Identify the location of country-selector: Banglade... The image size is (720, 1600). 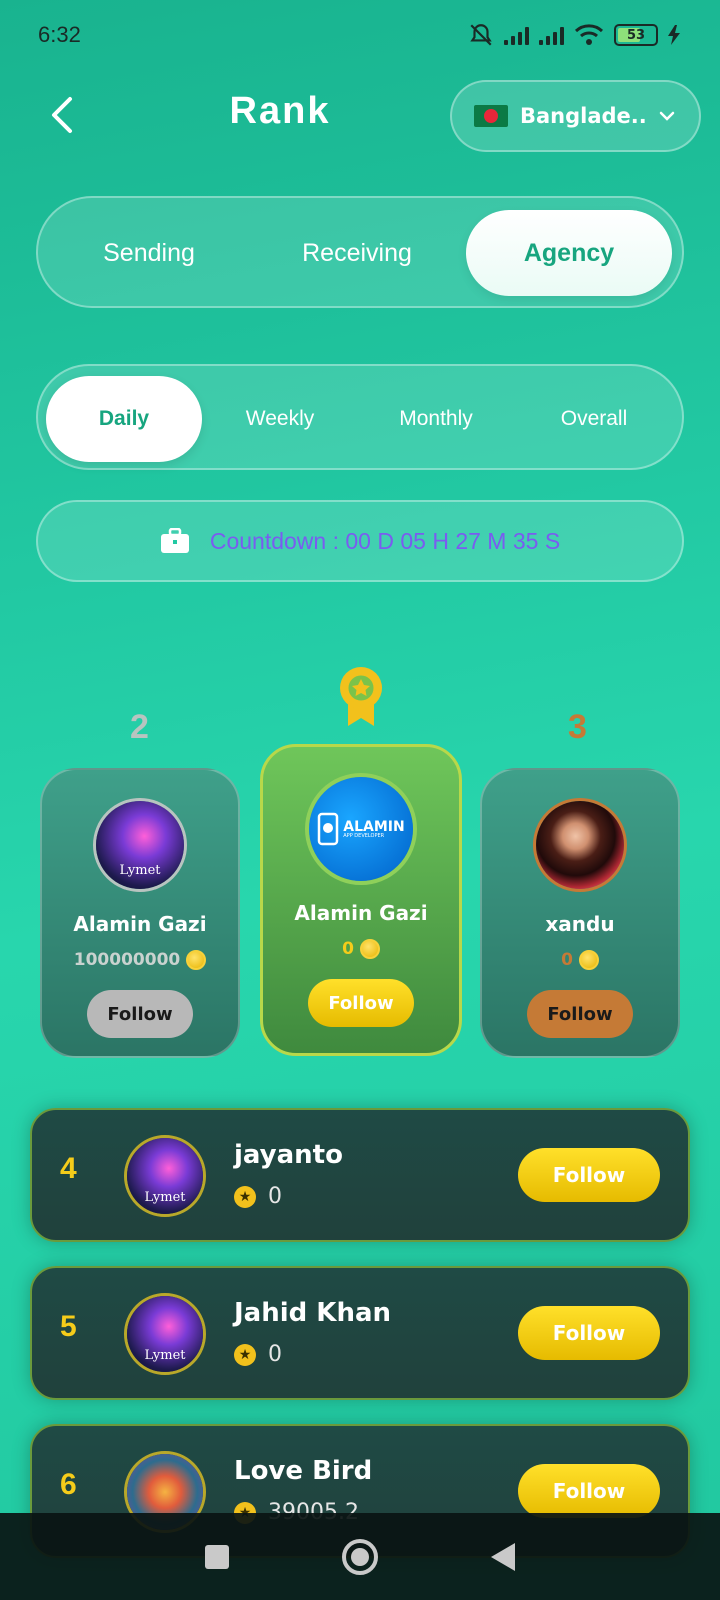
(575, 116).